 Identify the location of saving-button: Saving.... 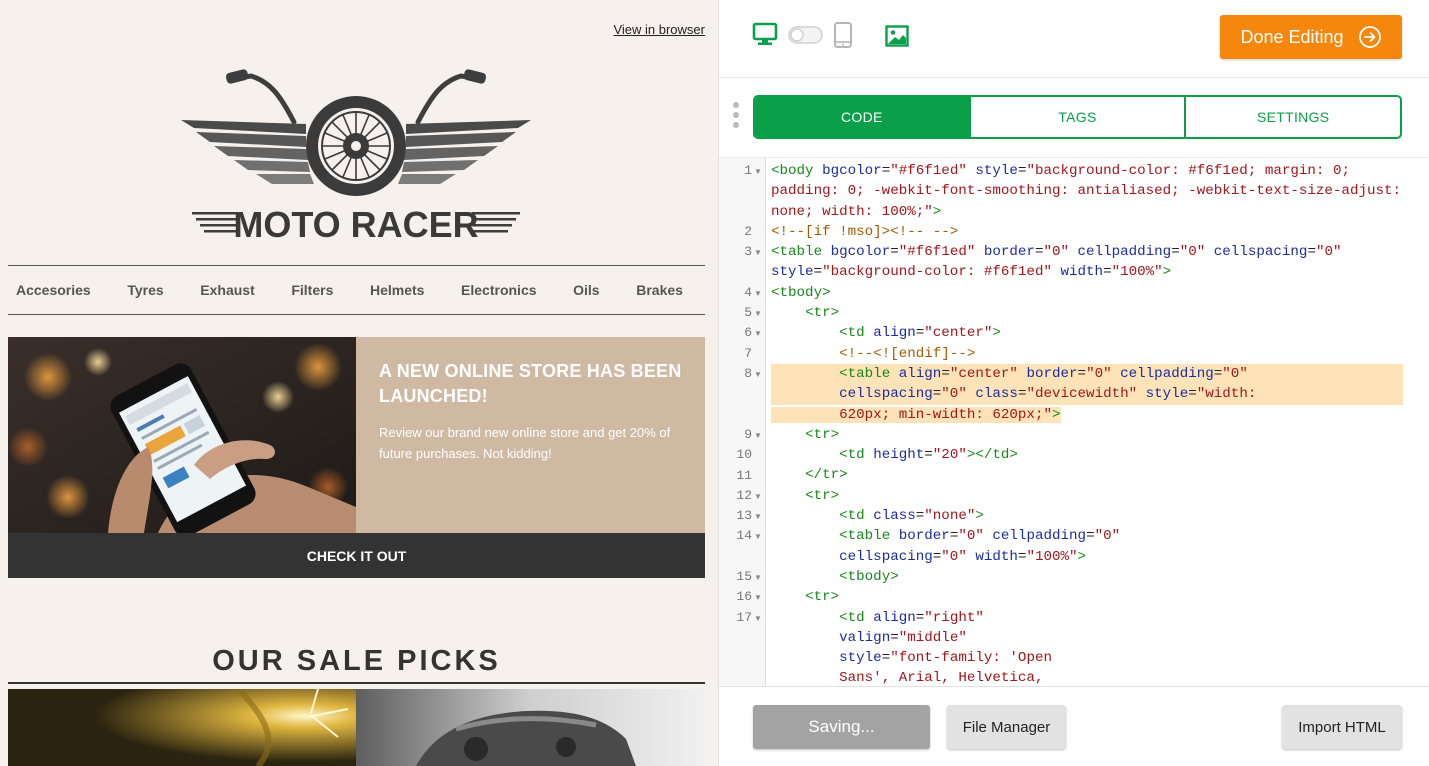
(841, 727).